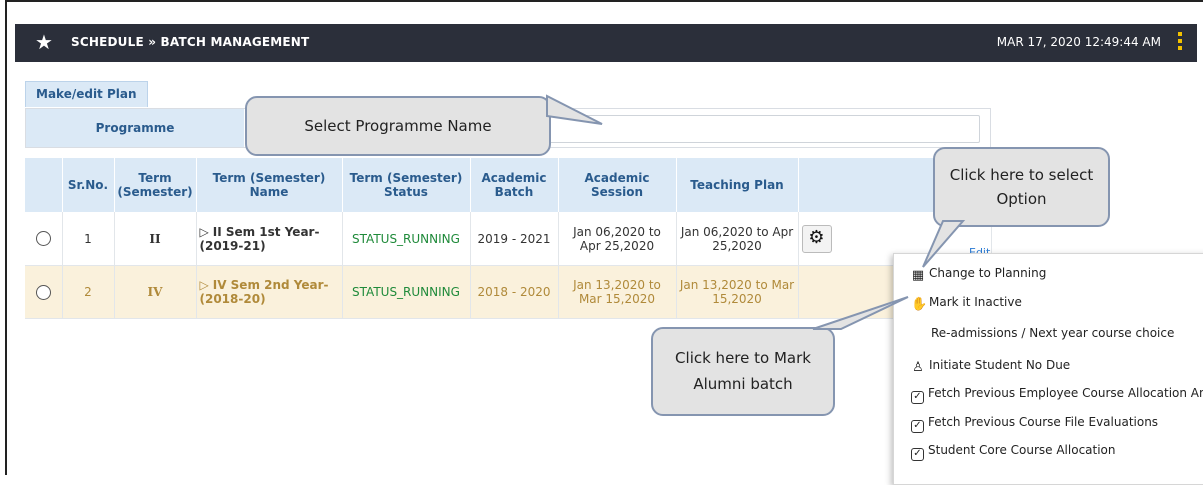  What do you see at coordinates (988, 273) in the screenshot?
I see `menu-item-label: Change to Planning` at bounding box center [988, 273].